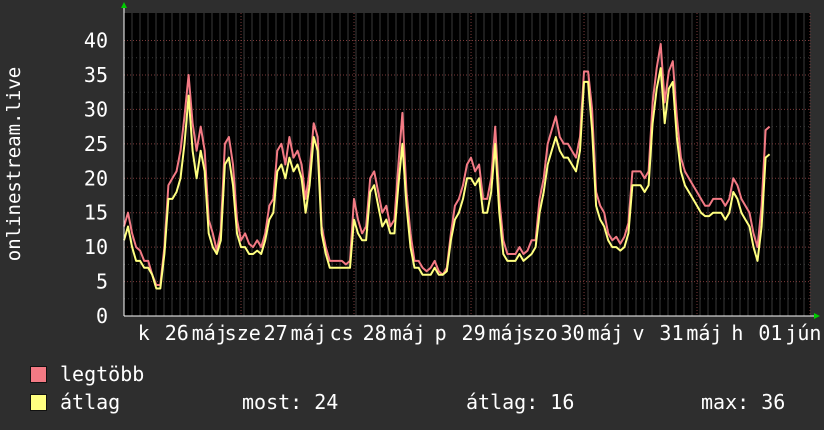 This screenshot has width=824, height=430. What do you see at coordinates (102, 316) in the screenshot?
I see `y-tick-label: 0` at bounding box center [102, 316].